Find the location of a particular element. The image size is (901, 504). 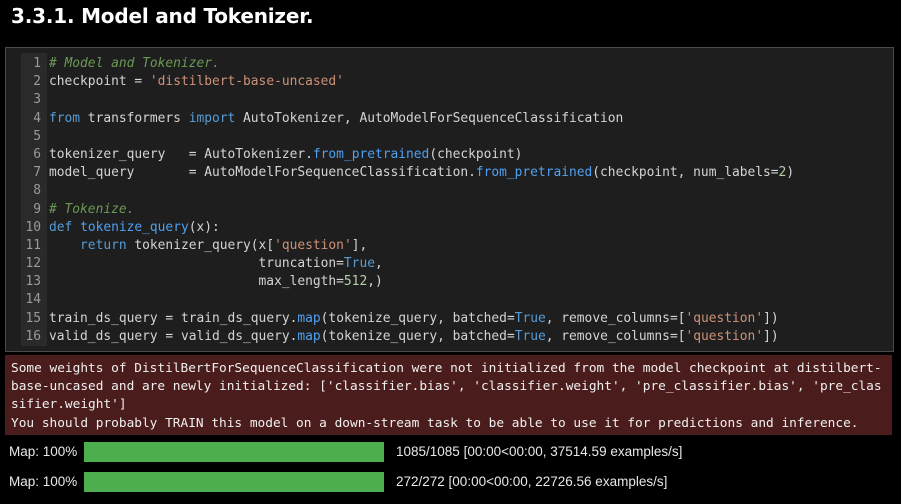

line-number: 2 is located at coordinates (37, 82).